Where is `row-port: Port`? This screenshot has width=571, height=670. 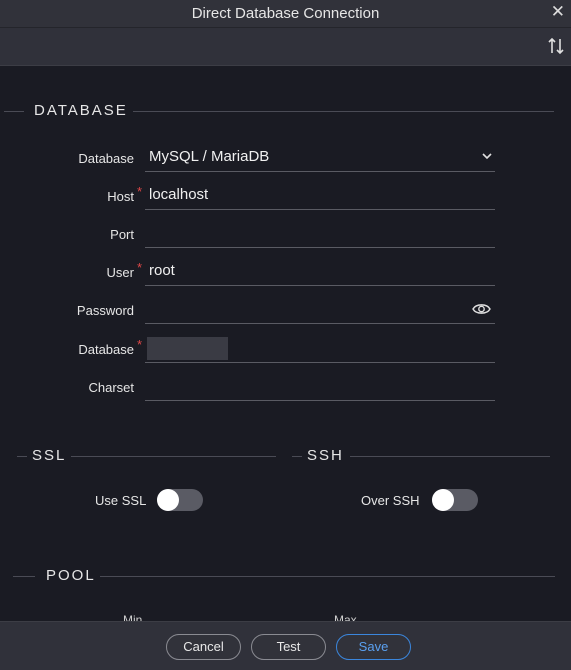
row-port: Port is located at coordinates (285, 239).